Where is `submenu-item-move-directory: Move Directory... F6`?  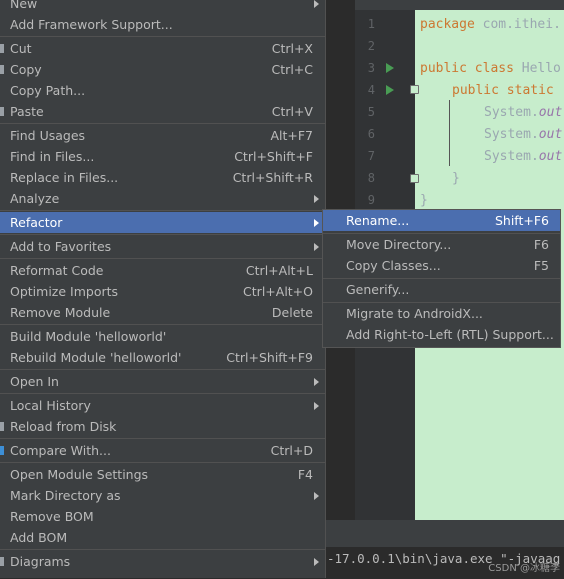 submenu-item-move-directory: Move Directory... F6 is located at coordinates (441, 244).